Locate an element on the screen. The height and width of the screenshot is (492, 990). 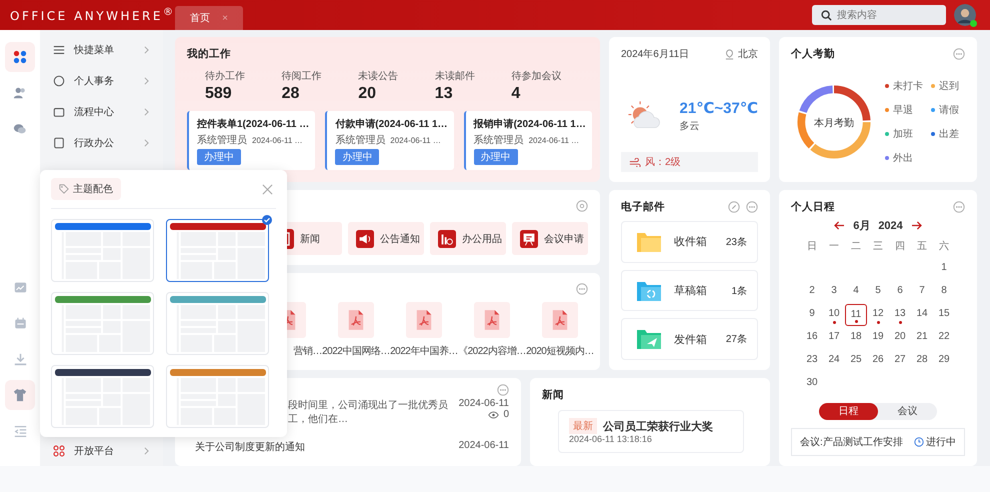
calendar-day: 24 is located at coordinates (834, 361).